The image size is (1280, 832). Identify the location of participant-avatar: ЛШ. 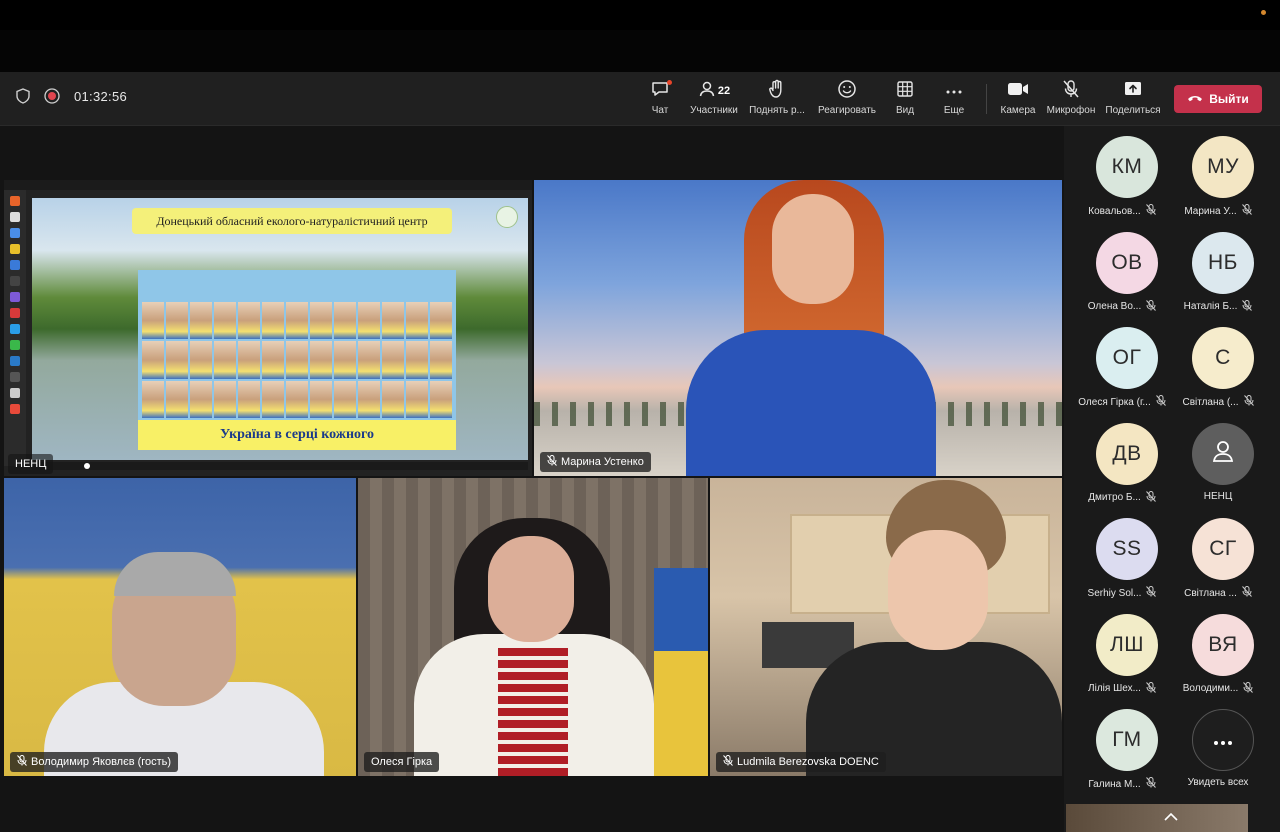
(1127, 644).